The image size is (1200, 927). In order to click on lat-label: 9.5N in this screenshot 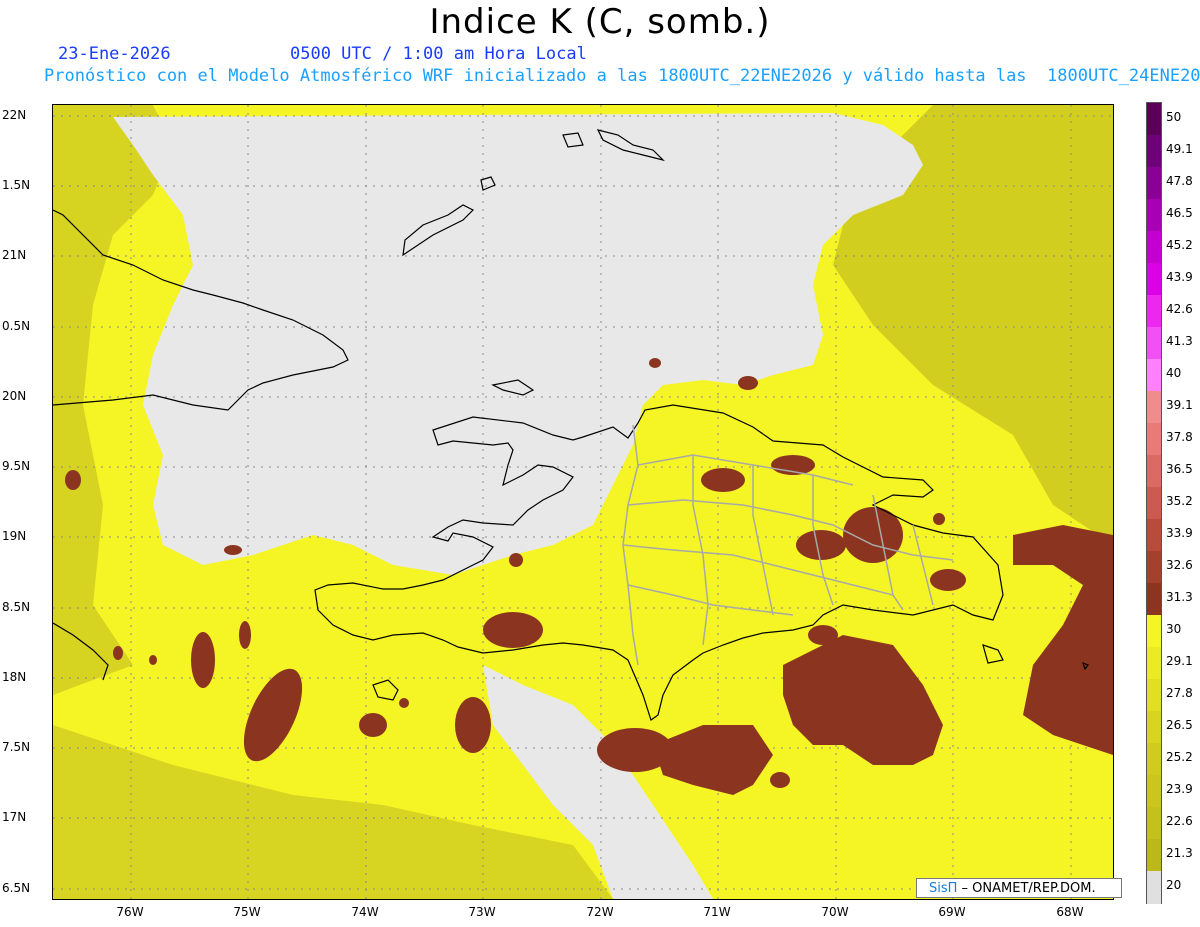, I will do `click(16, 466)`.